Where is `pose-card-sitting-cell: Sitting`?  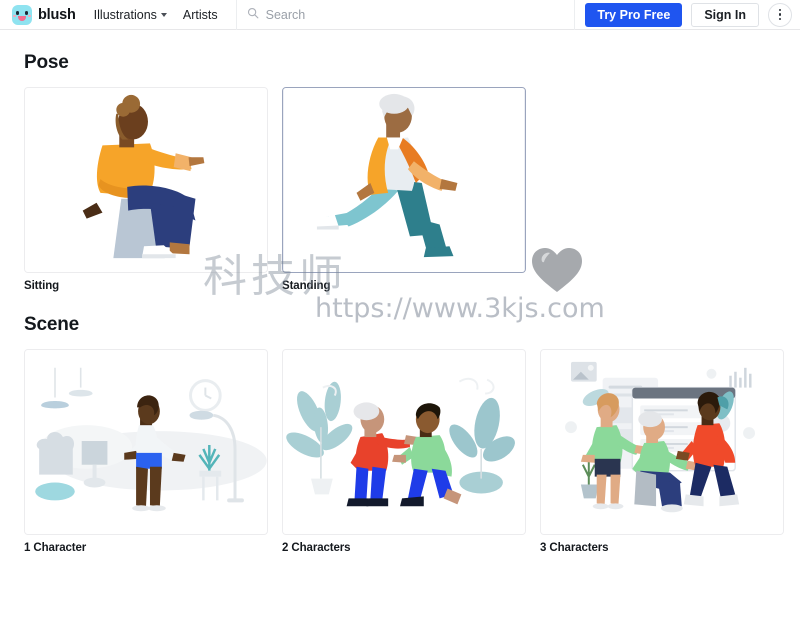
pose-card-sitting-cell: Sitting is located at coordinates (146, 189).